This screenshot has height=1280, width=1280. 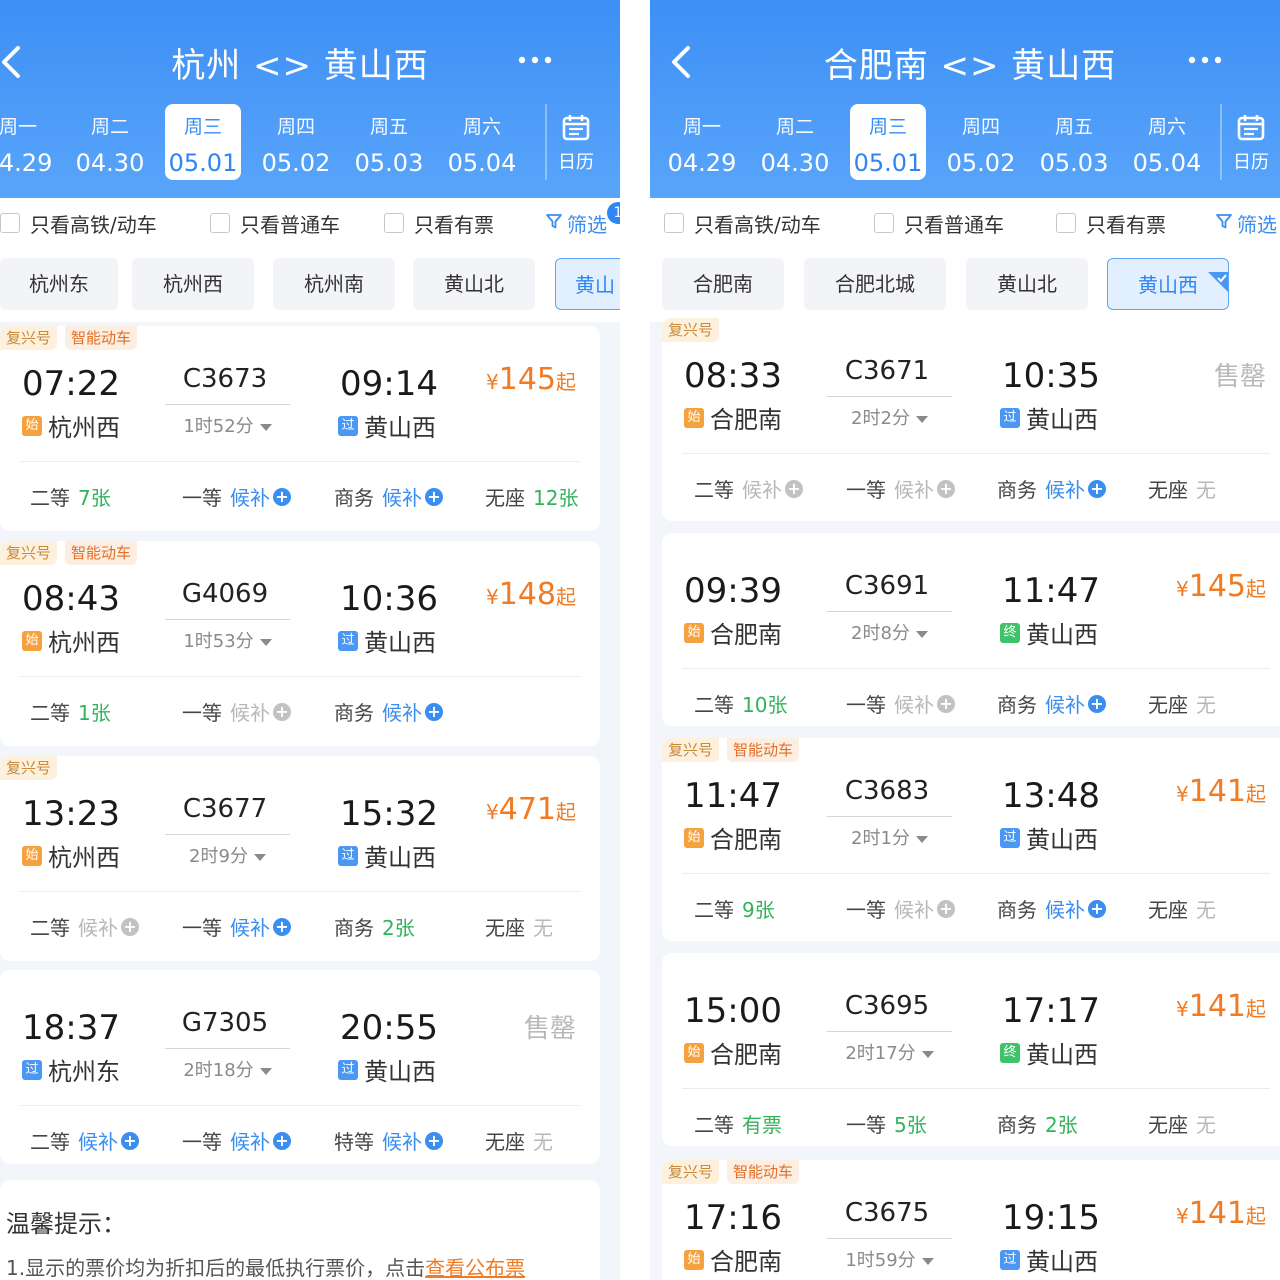 I want to click on station-chip: 黄山西, so click(x=1168, y=284).